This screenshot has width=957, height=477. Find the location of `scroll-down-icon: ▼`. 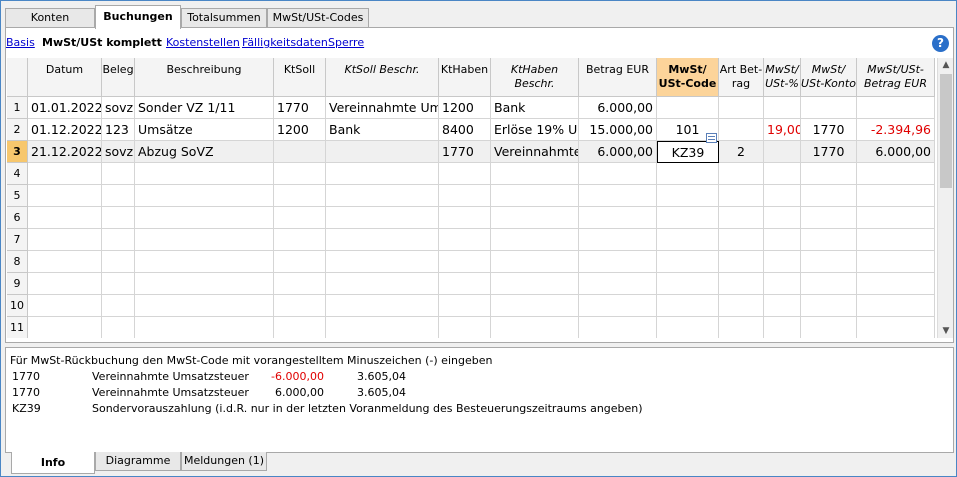

scroll-down-icon: ▼ is located at coordinates (946, 331).